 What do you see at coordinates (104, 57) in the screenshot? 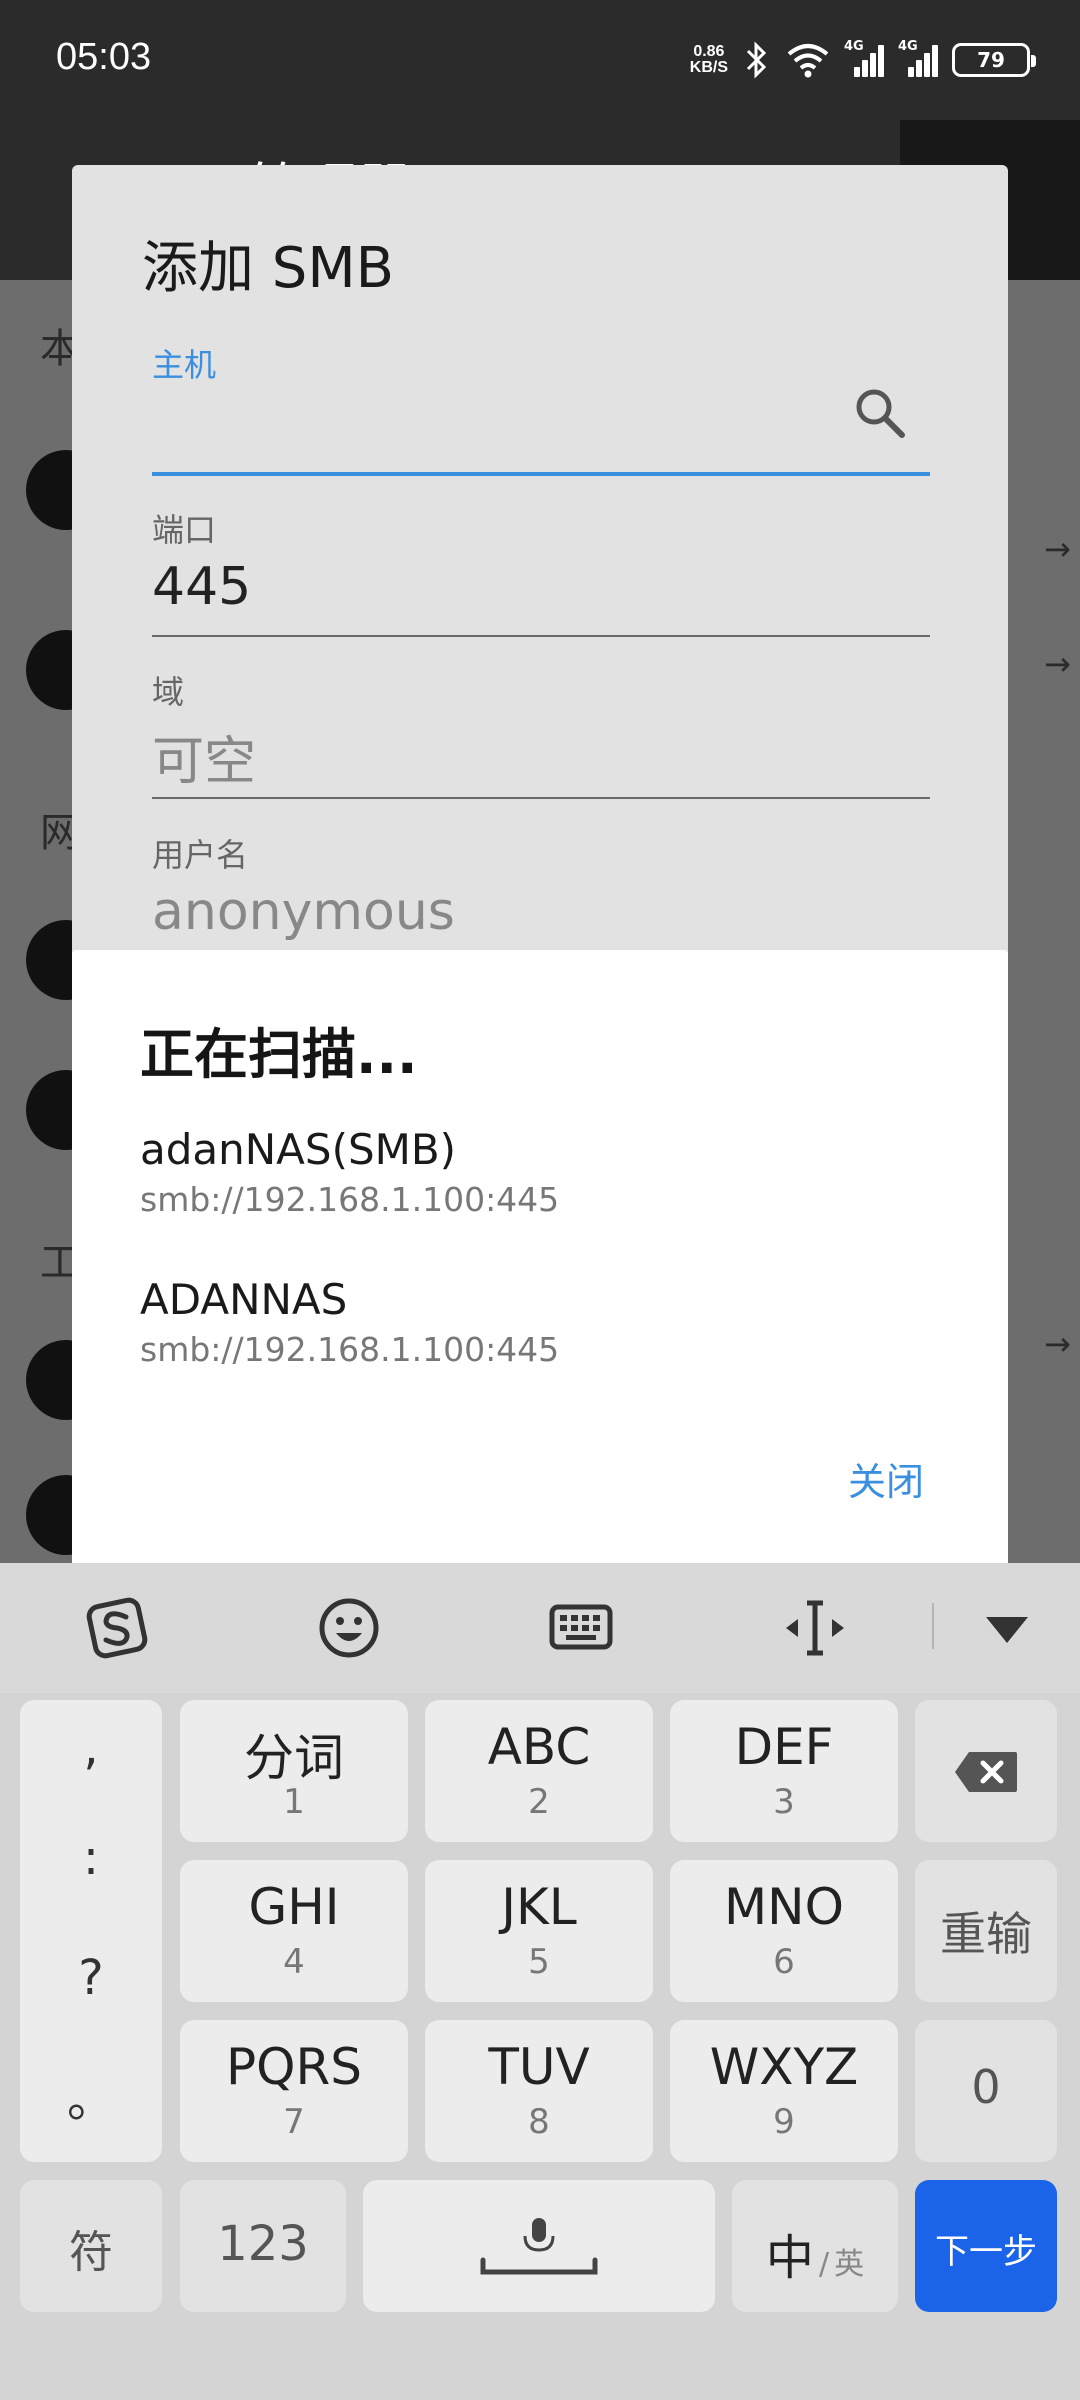
I see `status-time: 05:03` at bounding box center [104, 57].